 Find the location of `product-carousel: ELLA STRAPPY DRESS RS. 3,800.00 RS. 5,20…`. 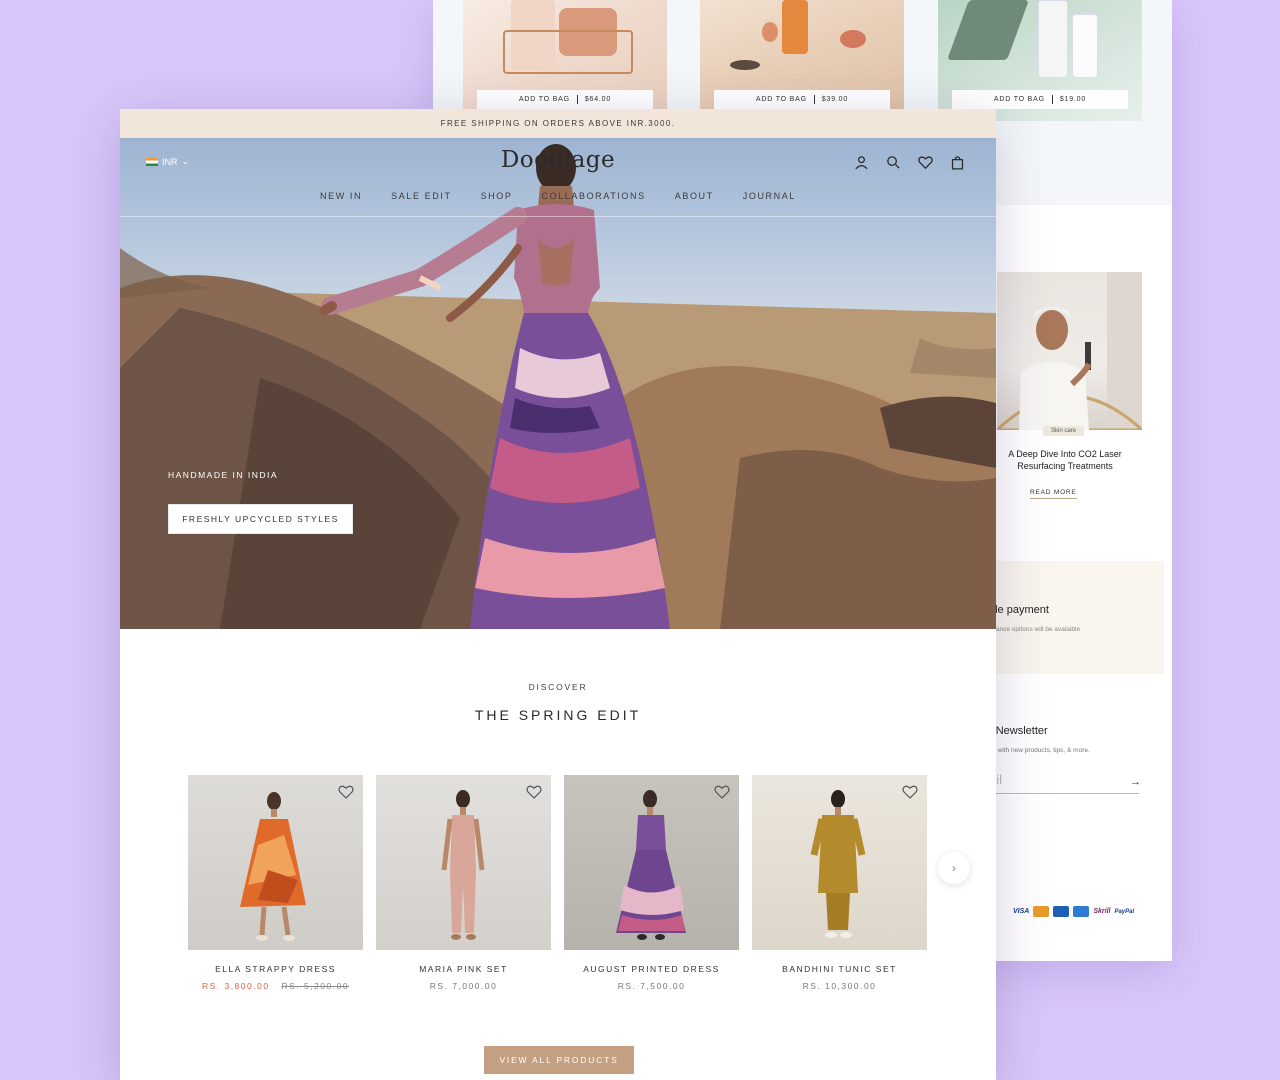

product-carousel: ELLA STRAPPY DRESS RS. 3,800.00 RS. 5,20… is located at coordinates (557, 883).